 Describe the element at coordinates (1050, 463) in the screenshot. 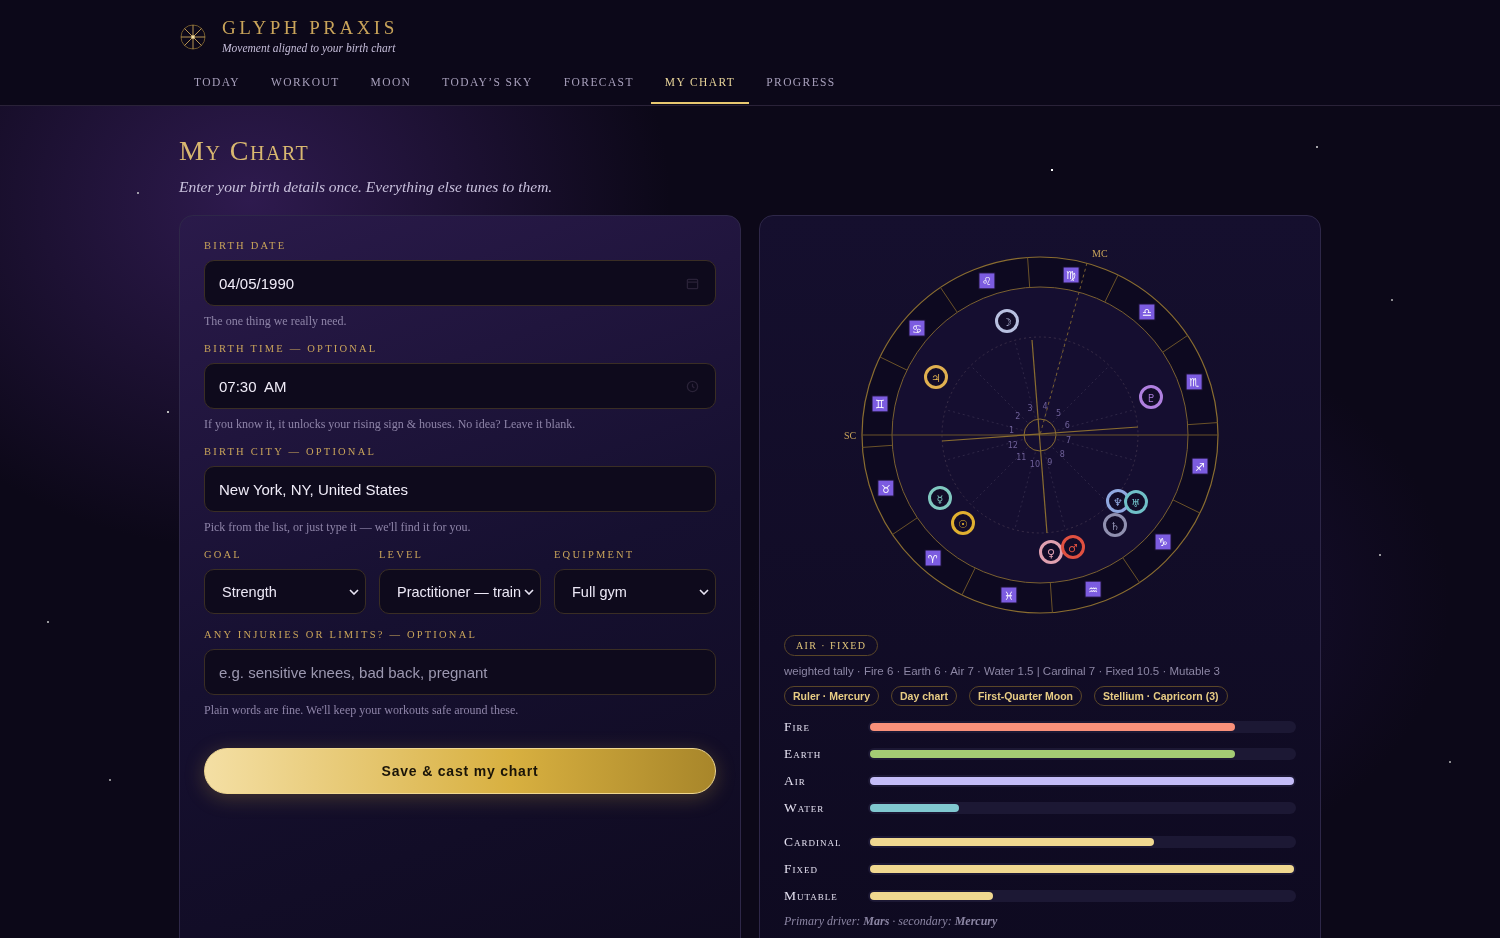

I see `house-number: 9` at that location.